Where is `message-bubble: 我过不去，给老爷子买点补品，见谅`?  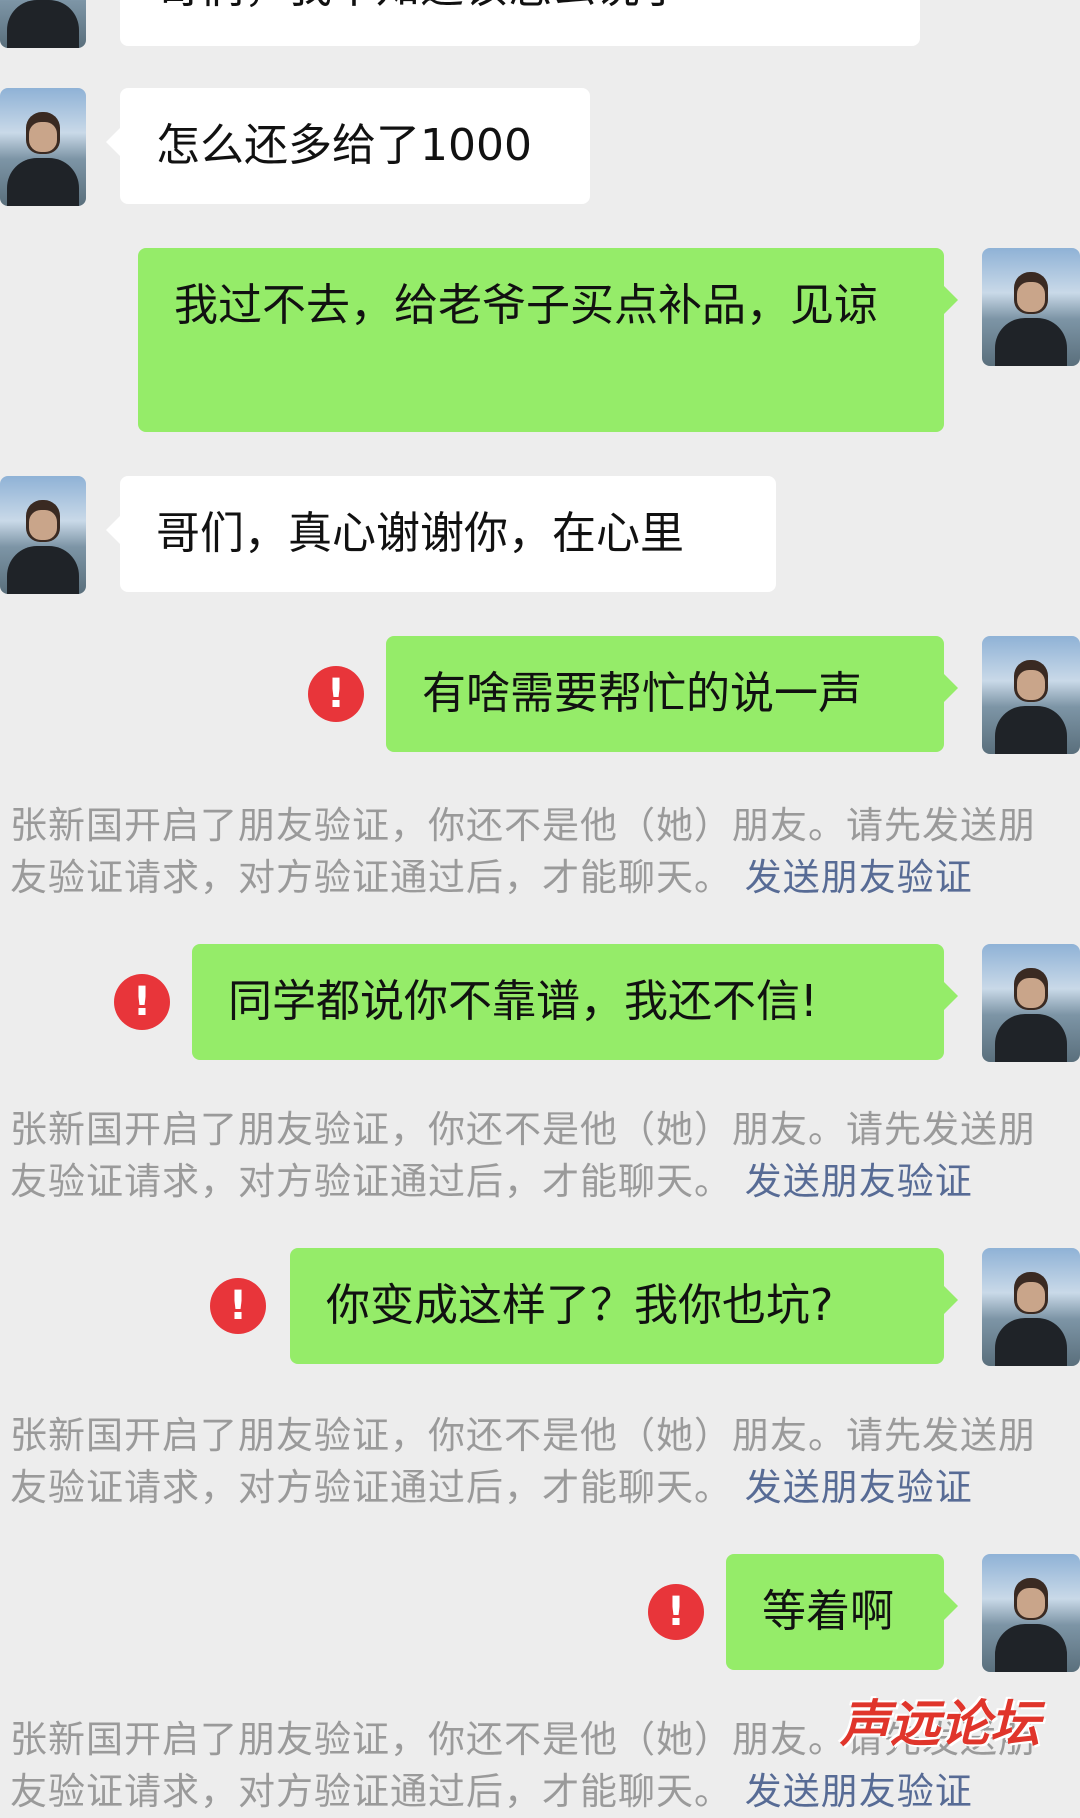 message-bubble: 我过不去，给老爷子买点补品，见谅 is located at coordinates (548, 340).